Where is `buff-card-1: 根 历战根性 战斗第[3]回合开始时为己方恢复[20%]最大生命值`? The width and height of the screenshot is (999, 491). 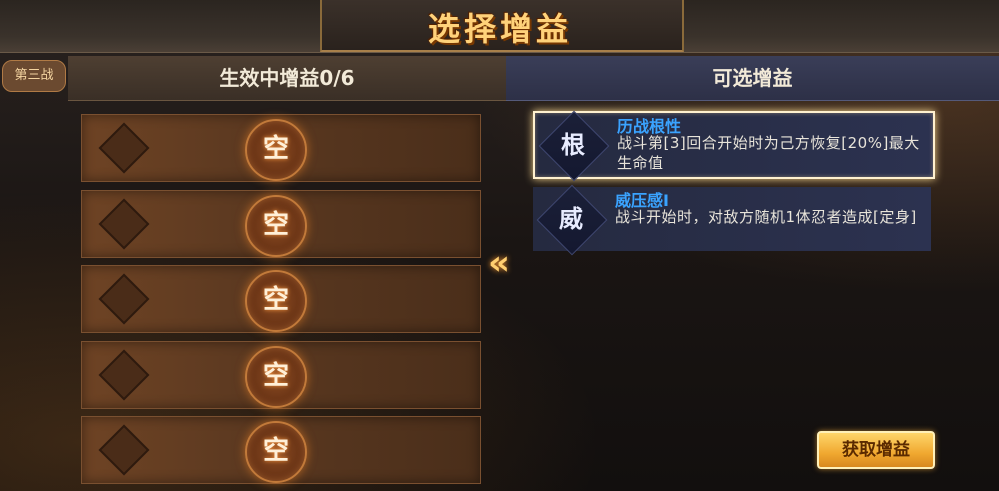 buff-card-1: 根 历战根性 战斗第[3]回合开始时为己方恢复[20%]最大生命值 is located at coordinates (734, 146).